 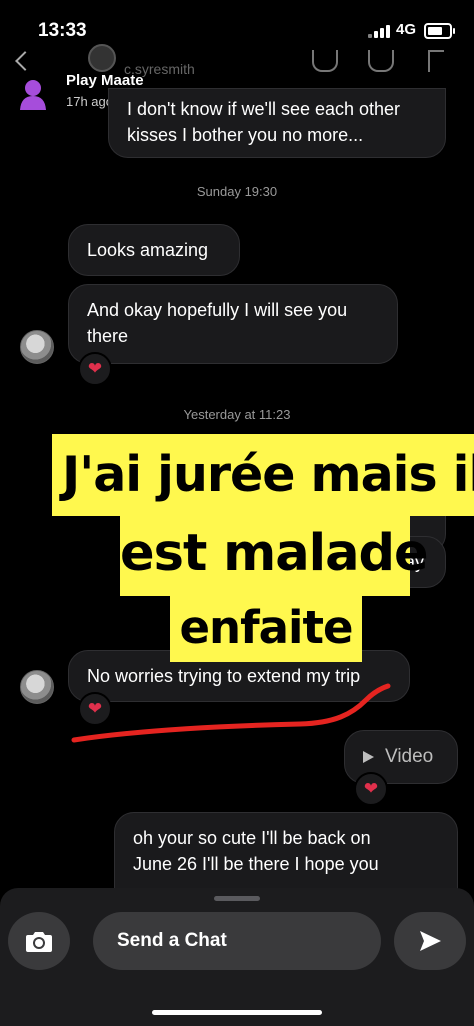 I want to click on camera-button, so click(x=39, y=941).